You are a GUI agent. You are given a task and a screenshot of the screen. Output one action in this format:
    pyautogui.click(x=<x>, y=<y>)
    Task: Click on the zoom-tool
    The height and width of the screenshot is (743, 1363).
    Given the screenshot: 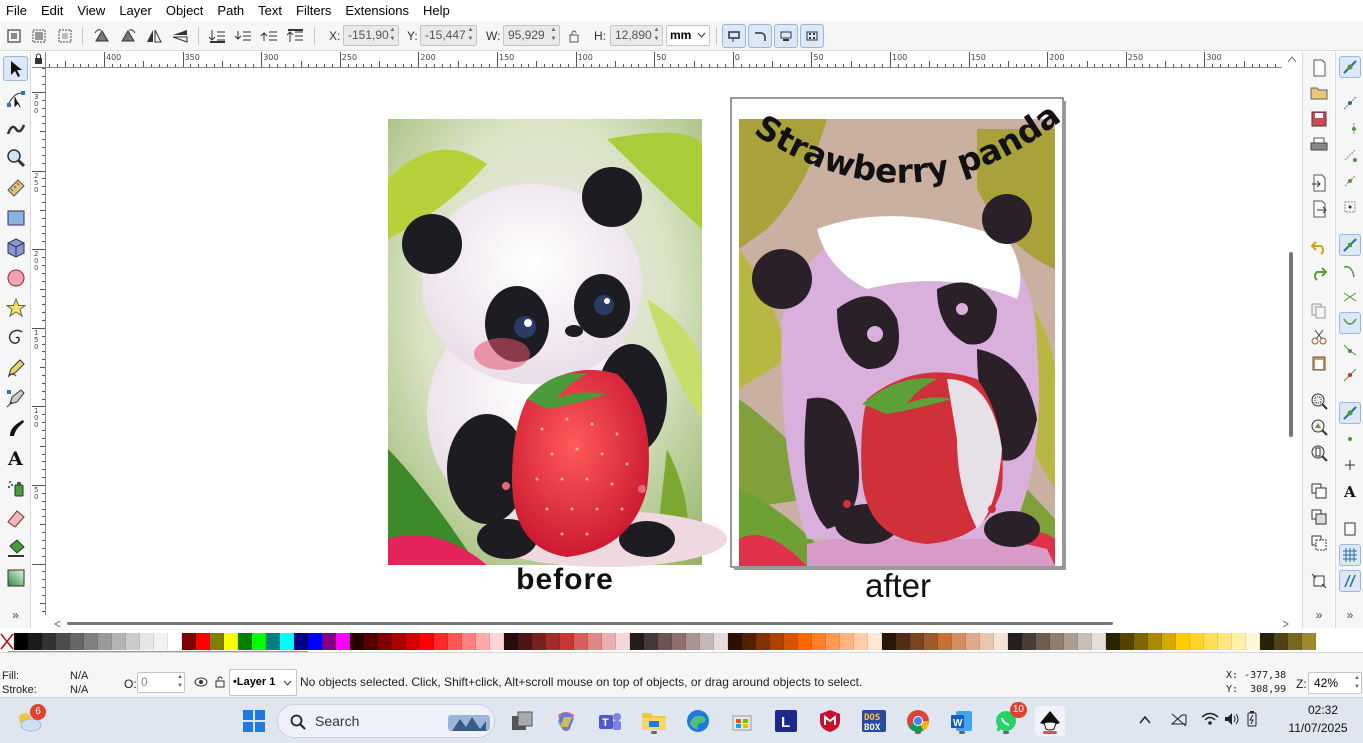 What is the action you would take?
    pyautogui.click(x=15, y=157)
    